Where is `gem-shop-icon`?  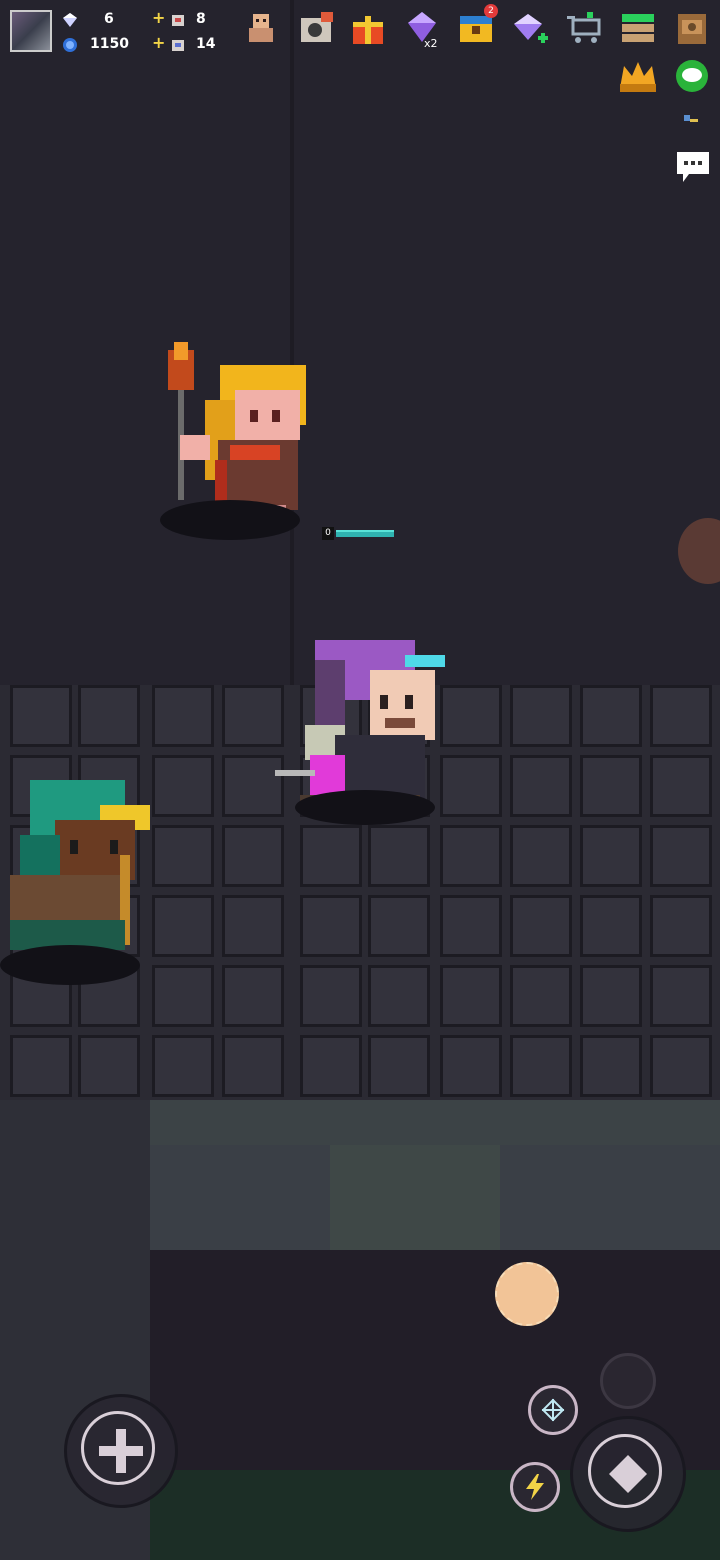 gem-shop-icon is located at coordinates (531, 28).